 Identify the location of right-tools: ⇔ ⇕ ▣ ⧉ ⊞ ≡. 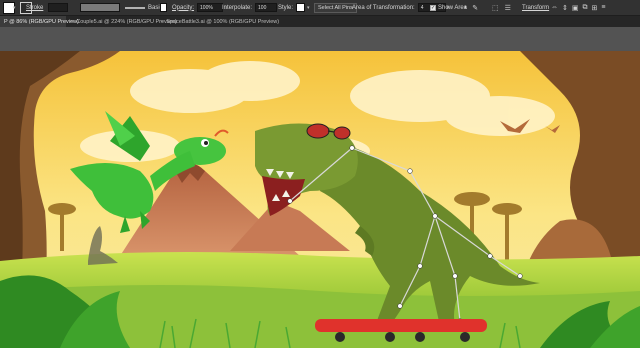
(578, 7).